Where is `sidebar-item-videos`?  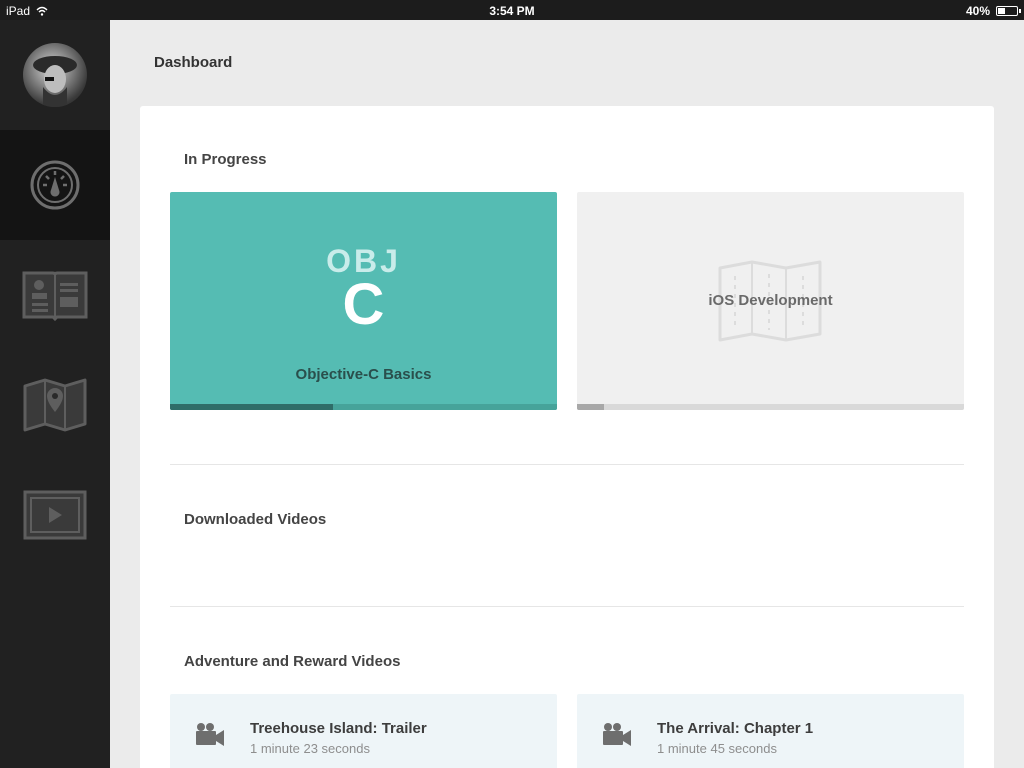 sidebar-item-videos is located at coordinates (55, 515).